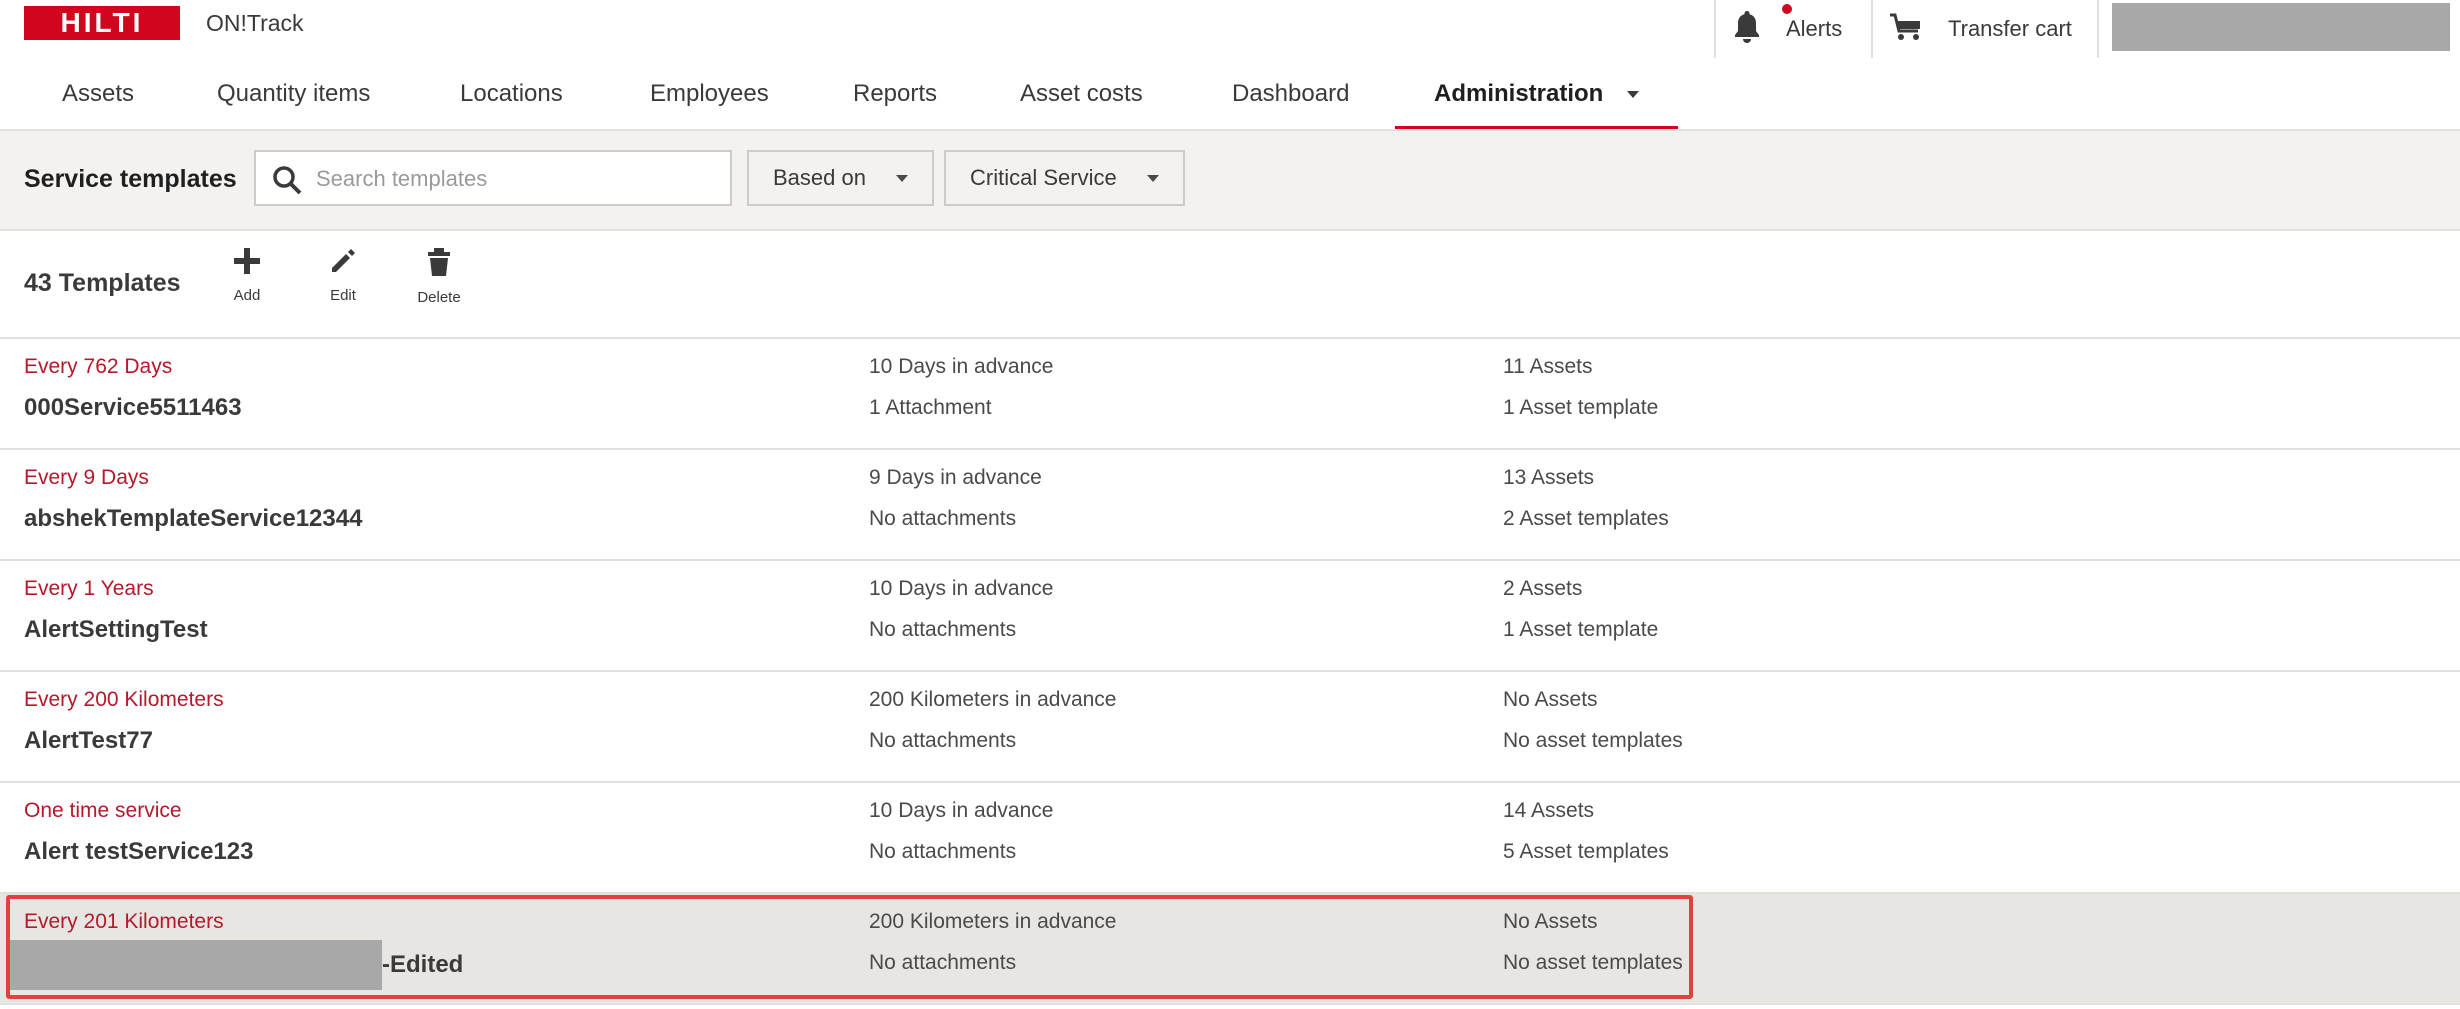  Describe the element at coordinates (1081, 94) in the screenshot. I see `nav-asset-costs: Asset costs` at that location.